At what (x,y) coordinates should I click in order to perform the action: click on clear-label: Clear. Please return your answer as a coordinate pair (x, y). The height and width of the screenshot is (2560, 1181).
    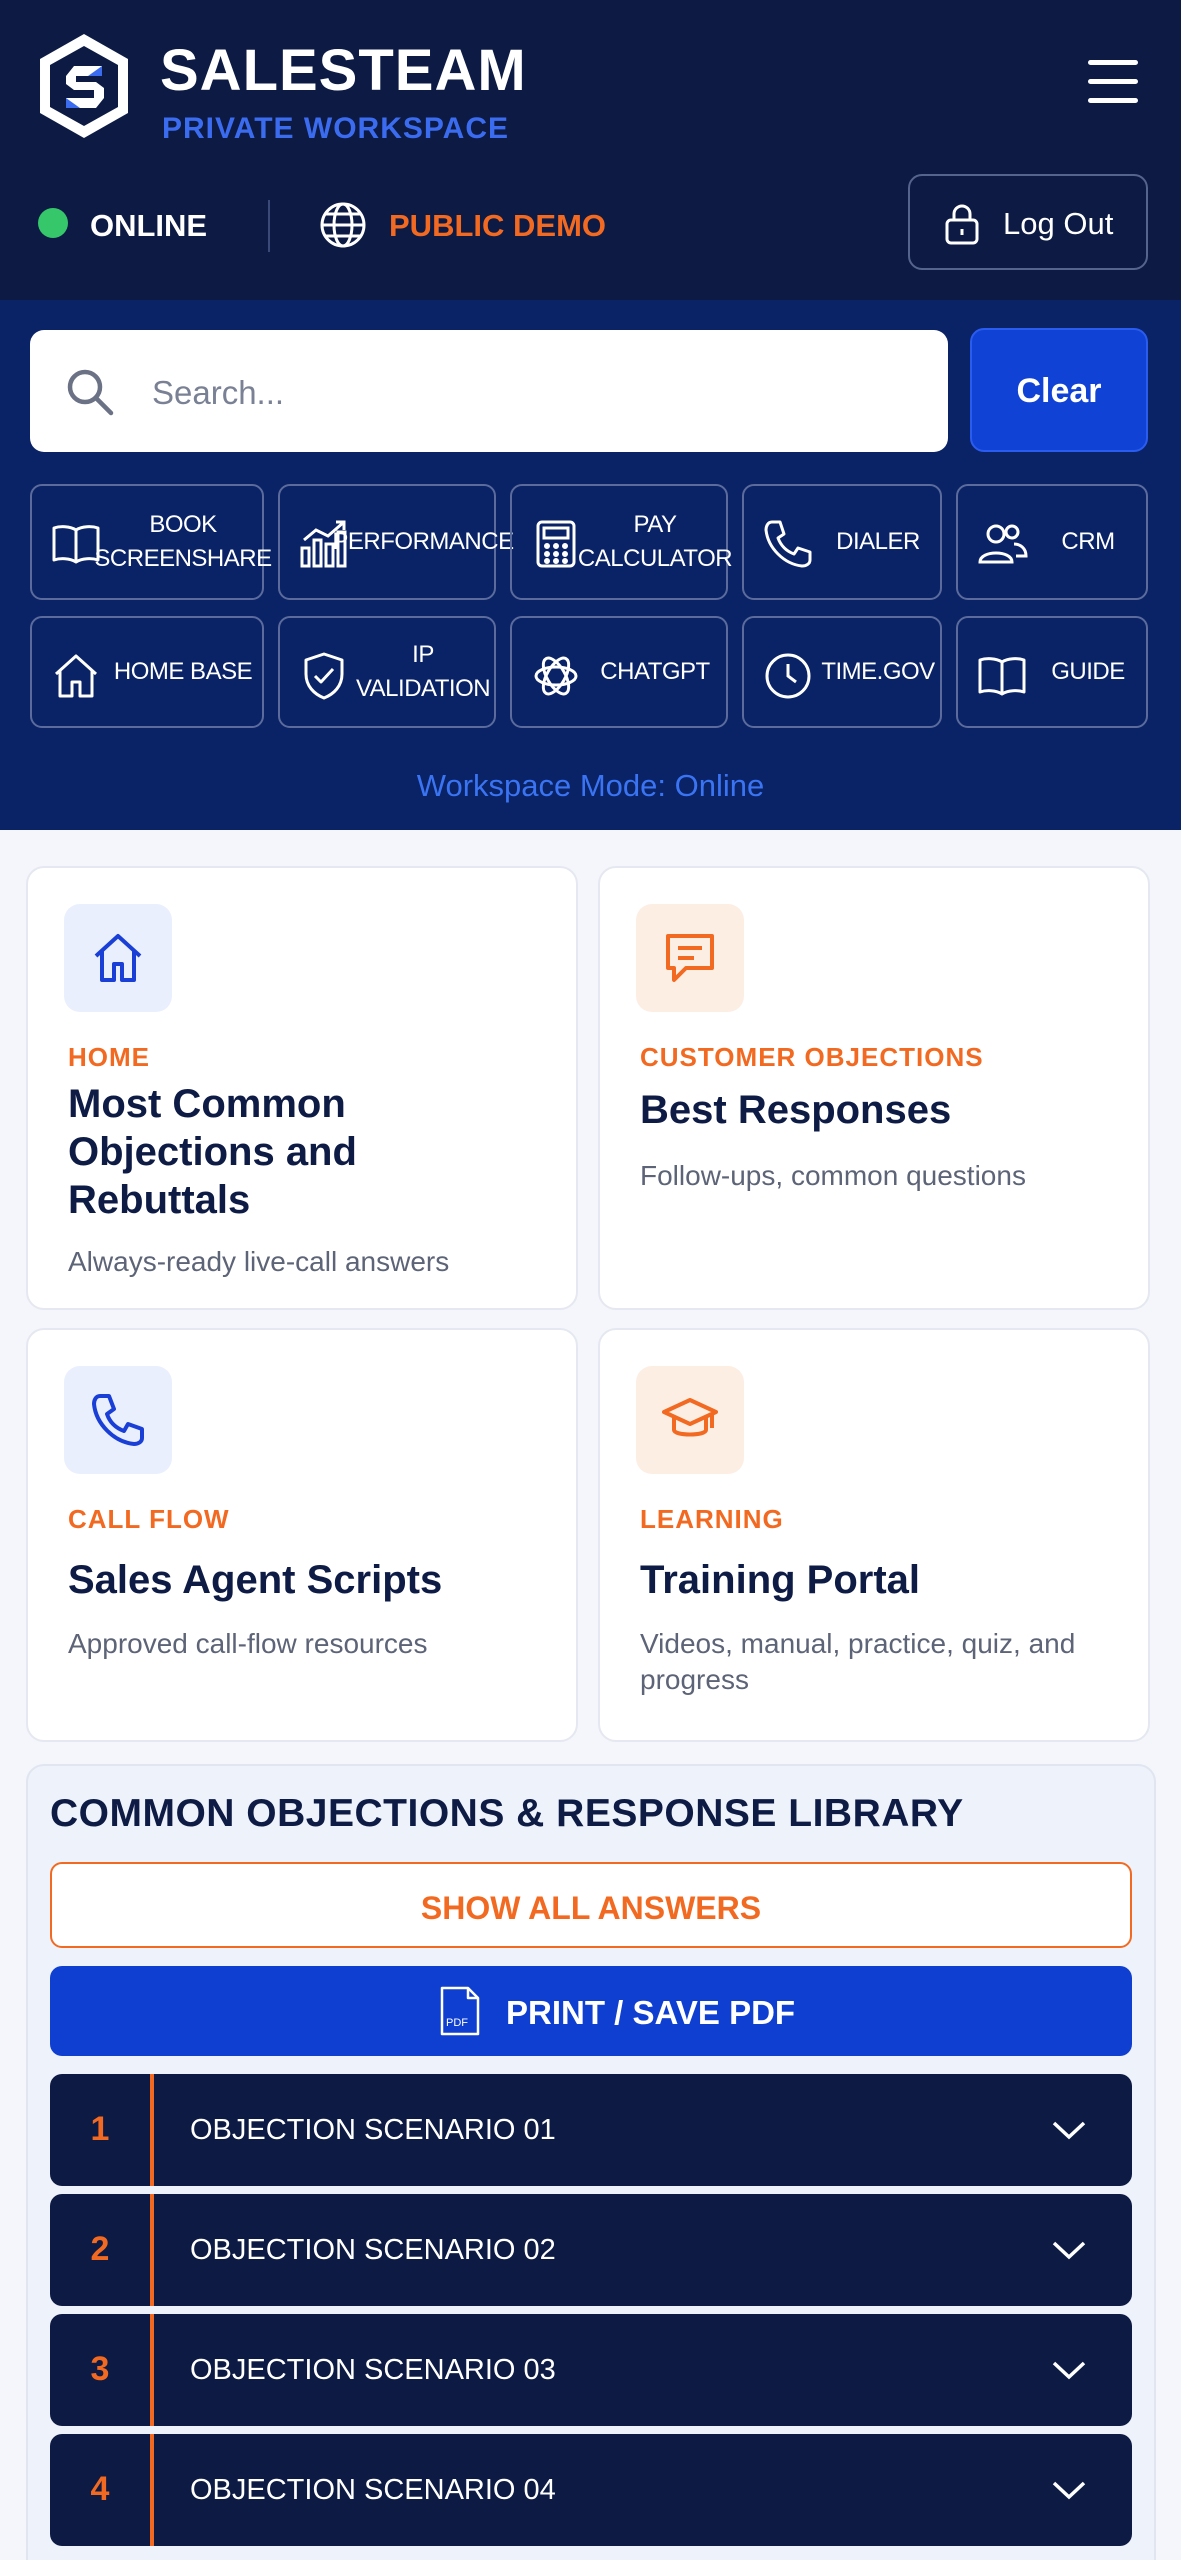
    Looking at the image, I should click on (1059, 391).